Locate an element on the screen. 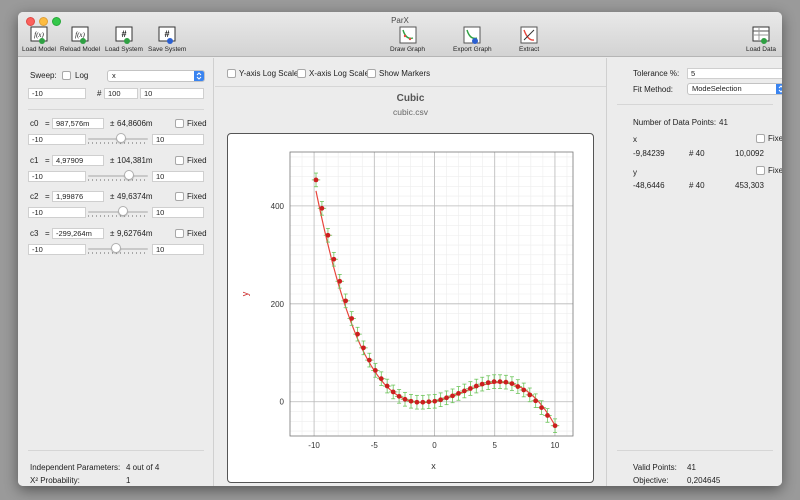  sweep-variable-value: x is located at coordinates (114, 75).